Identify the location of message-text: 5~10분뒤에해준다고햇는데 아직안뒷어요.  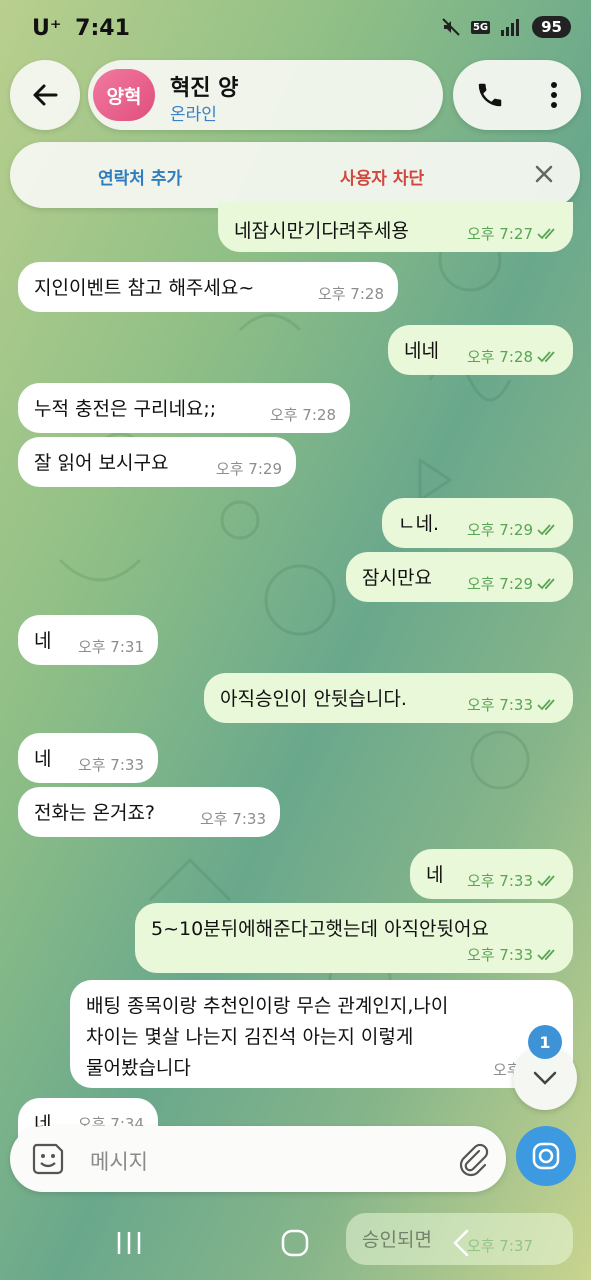
(320, 929).